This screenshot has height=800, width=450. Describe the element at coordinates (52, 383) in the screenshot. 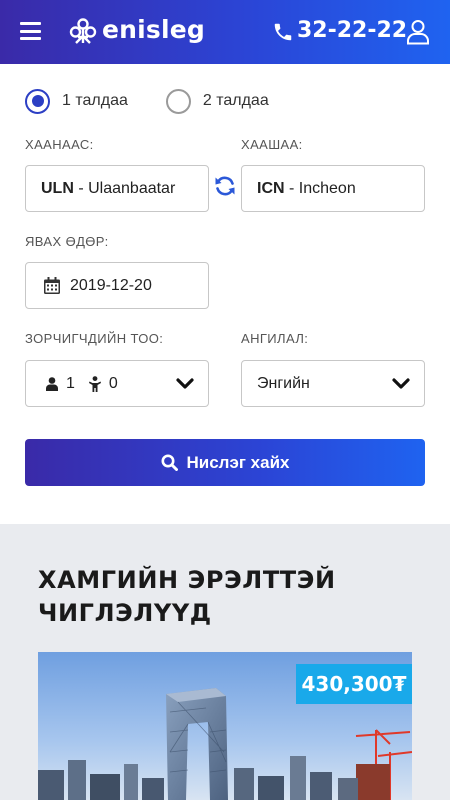

I see `adult-icon` at that location.